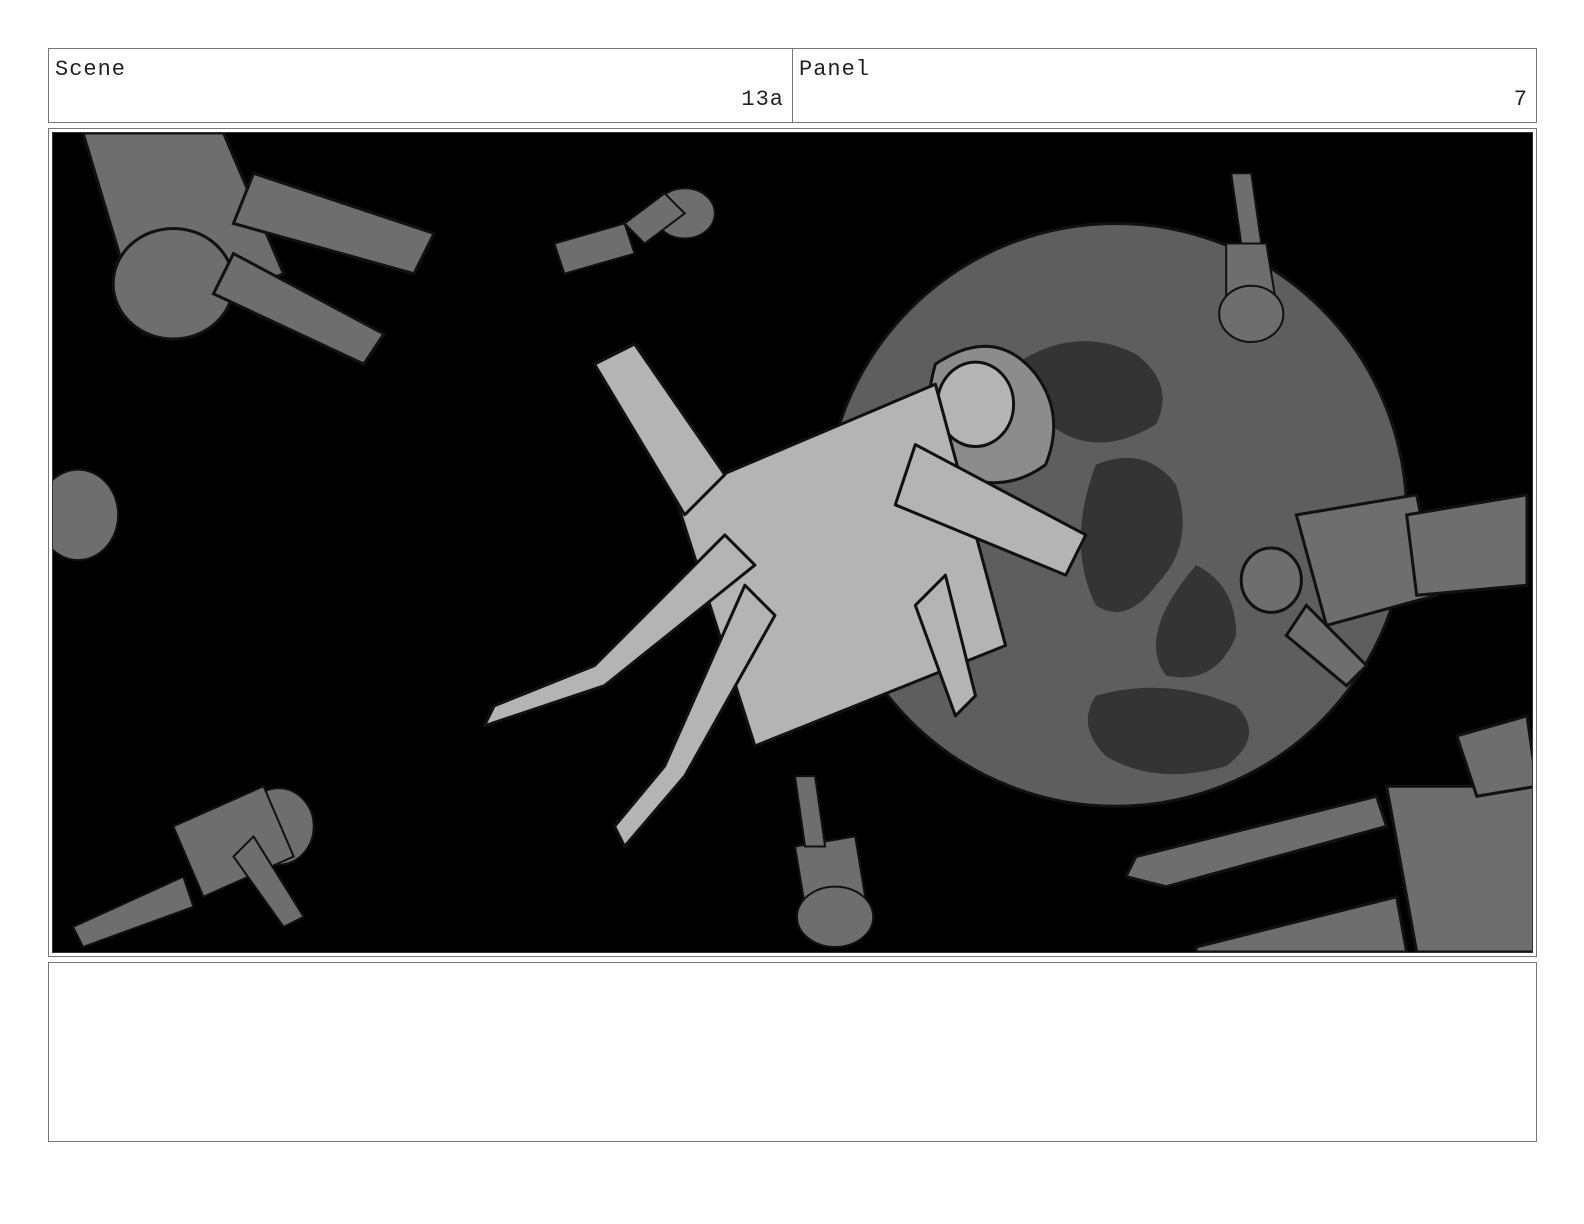 This screenshot has height=1224, width=1584. I want to click on panel-header: Scene 13a Panel 7, so click(792, 85).